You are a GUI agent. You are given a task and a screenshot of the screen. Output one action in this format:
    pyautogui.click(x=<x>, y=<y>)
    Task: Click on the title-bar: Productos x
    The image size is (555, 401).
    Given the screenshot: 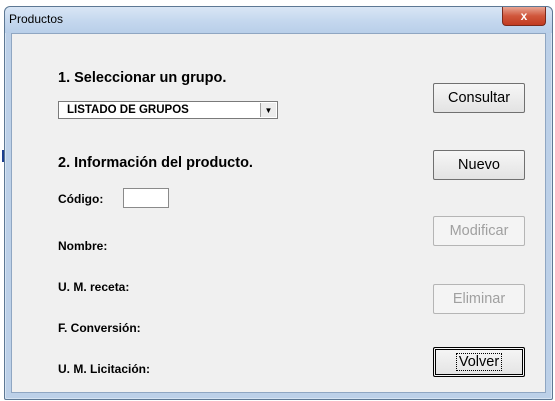 What is the action you would take?
    pyautogui.click(x=278, y=20)
    